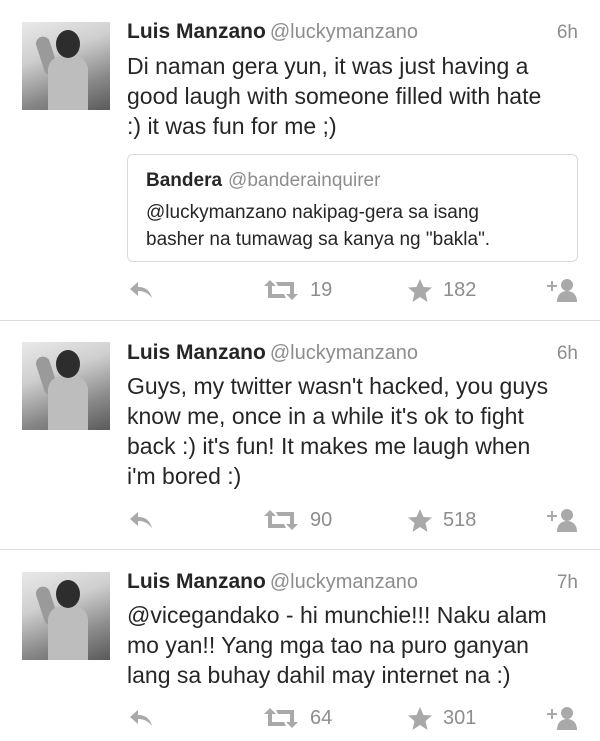  Describe the element at coordinates (184, 476) in the screenshot. I see `tweet-line: i'm bored :)` at that location.